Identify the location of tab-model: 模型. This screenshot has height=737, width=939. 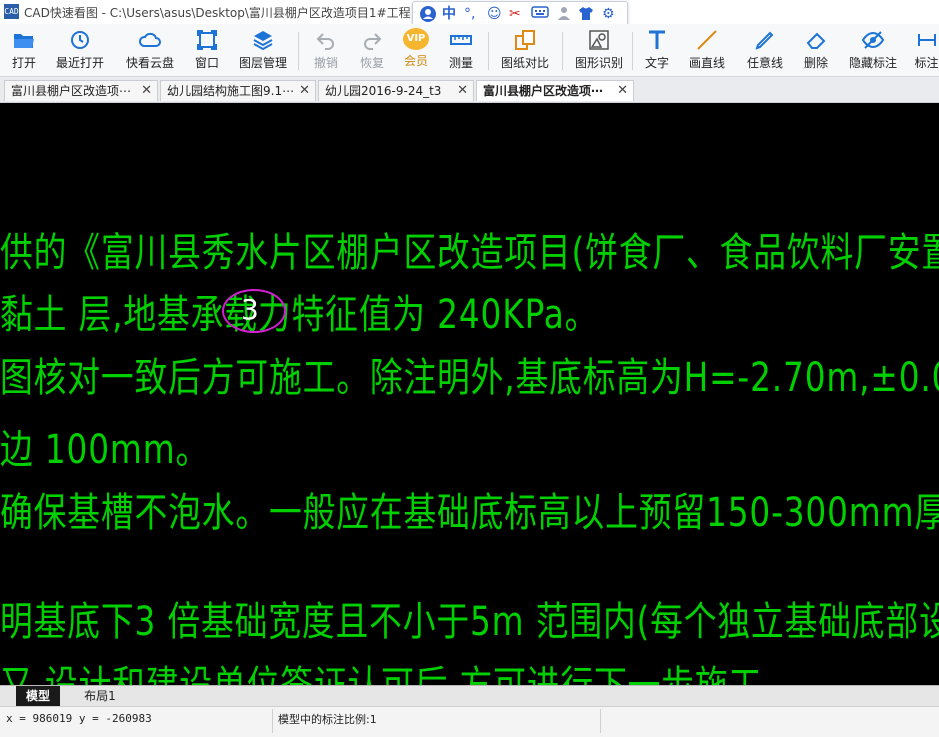
(38, 696).